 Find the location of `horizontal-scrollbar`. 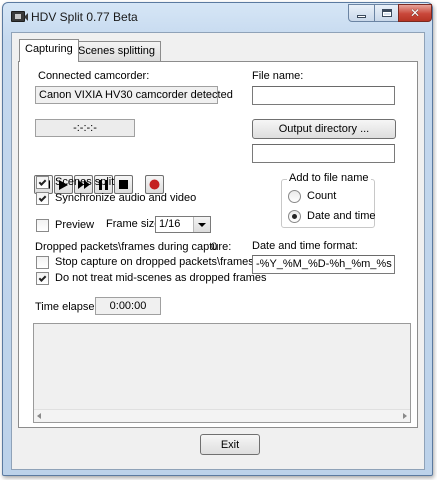

horizontal-scrollbar is located at coordinates (222, 415).